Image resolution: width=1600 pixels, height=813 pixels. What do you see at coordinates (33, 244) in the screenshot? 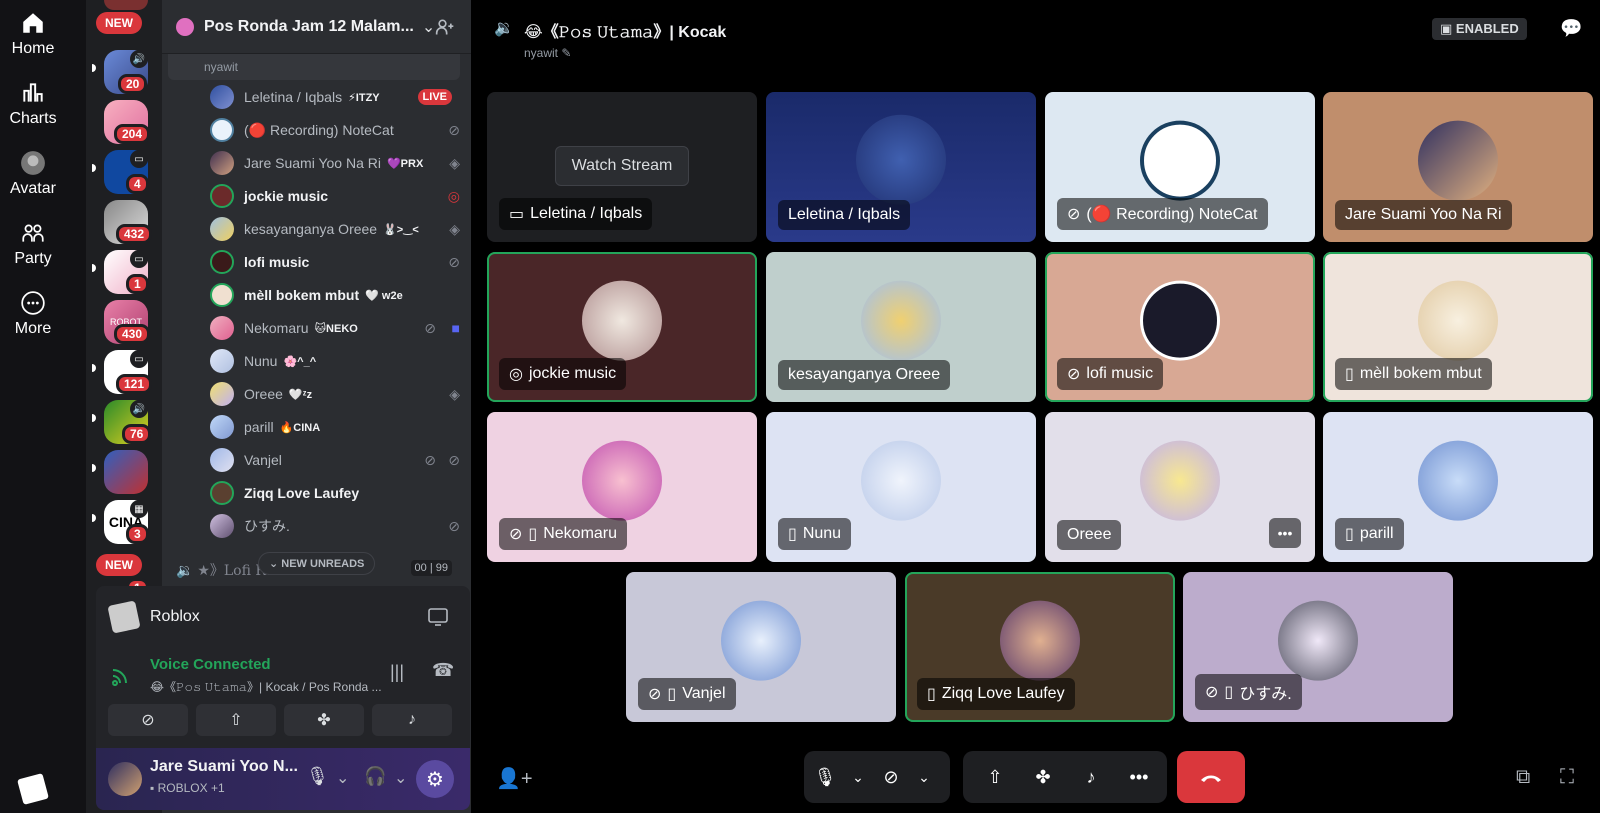
I see `rail-party: Party` at bounding box center [33, 244].